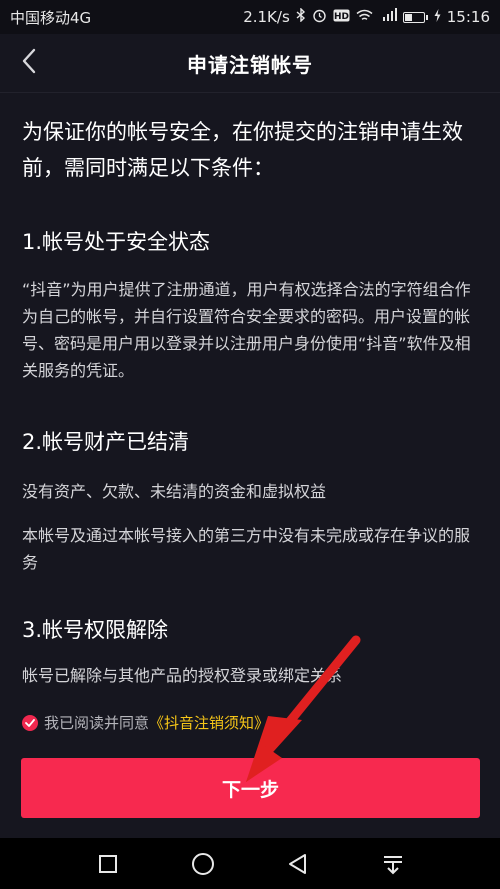 The width and height of the screenshot is (500, 889). I want to click on section-body-permissions-released: 帐号已解除与其他产品的授权登录或绑定关系, so click(182, 675).